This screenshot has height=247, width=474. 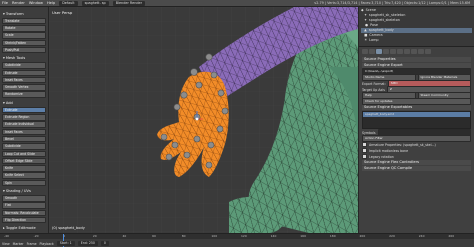 I want to click on property-tabs, so click(x=416, y=52).